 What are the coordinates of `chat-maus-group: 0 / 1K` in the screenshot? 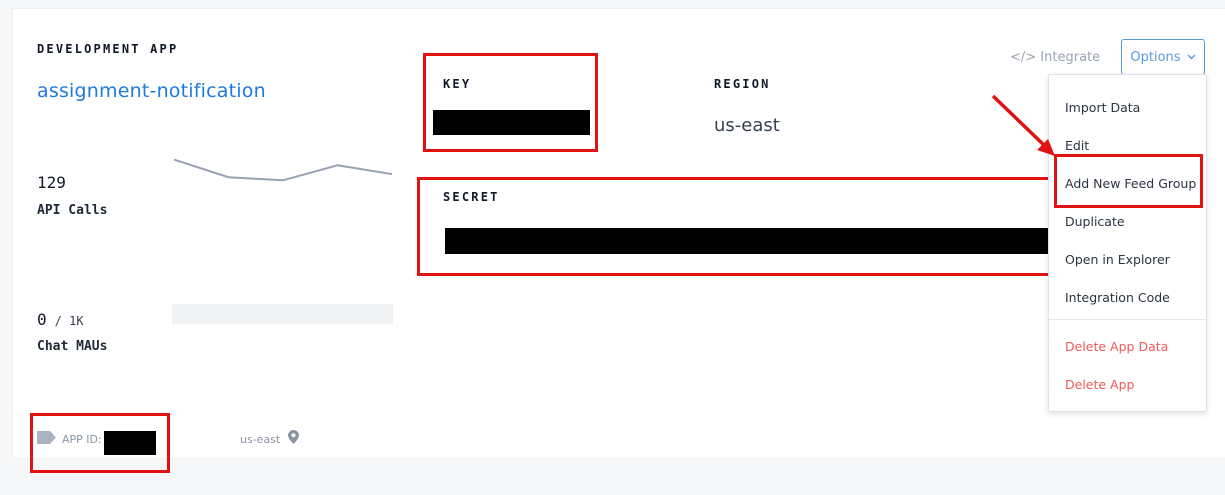 It's located at (60, 319).